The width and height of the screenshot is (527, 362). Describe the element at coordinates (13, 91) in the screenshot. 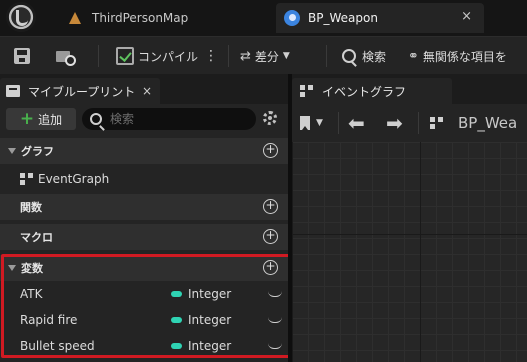

I see `blueprint-book-icon` at that location.